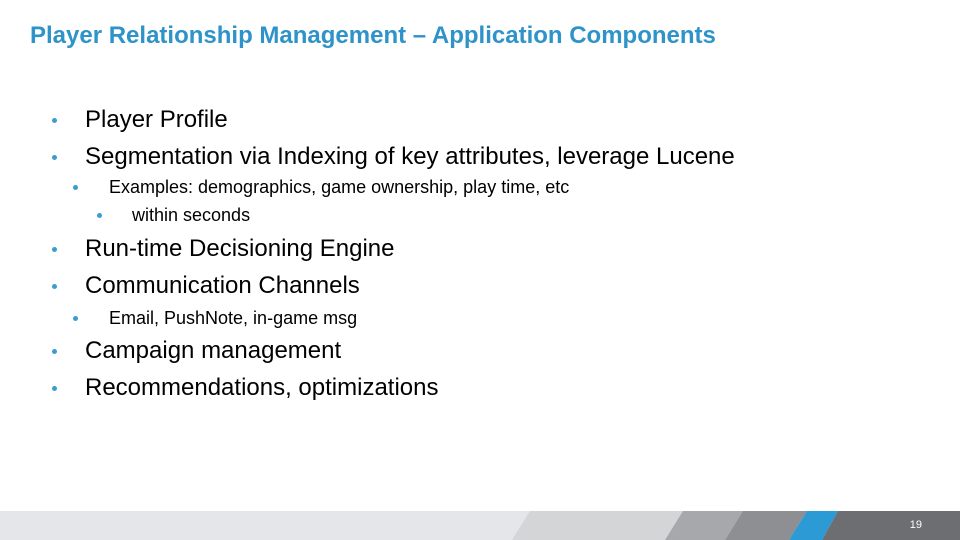 Image resolution: width=960 pixels, height=540 pixels. Describe the element at coordinates (222, 285) in the screenshot. I see `bullet-text: Communication Channels` at that location.